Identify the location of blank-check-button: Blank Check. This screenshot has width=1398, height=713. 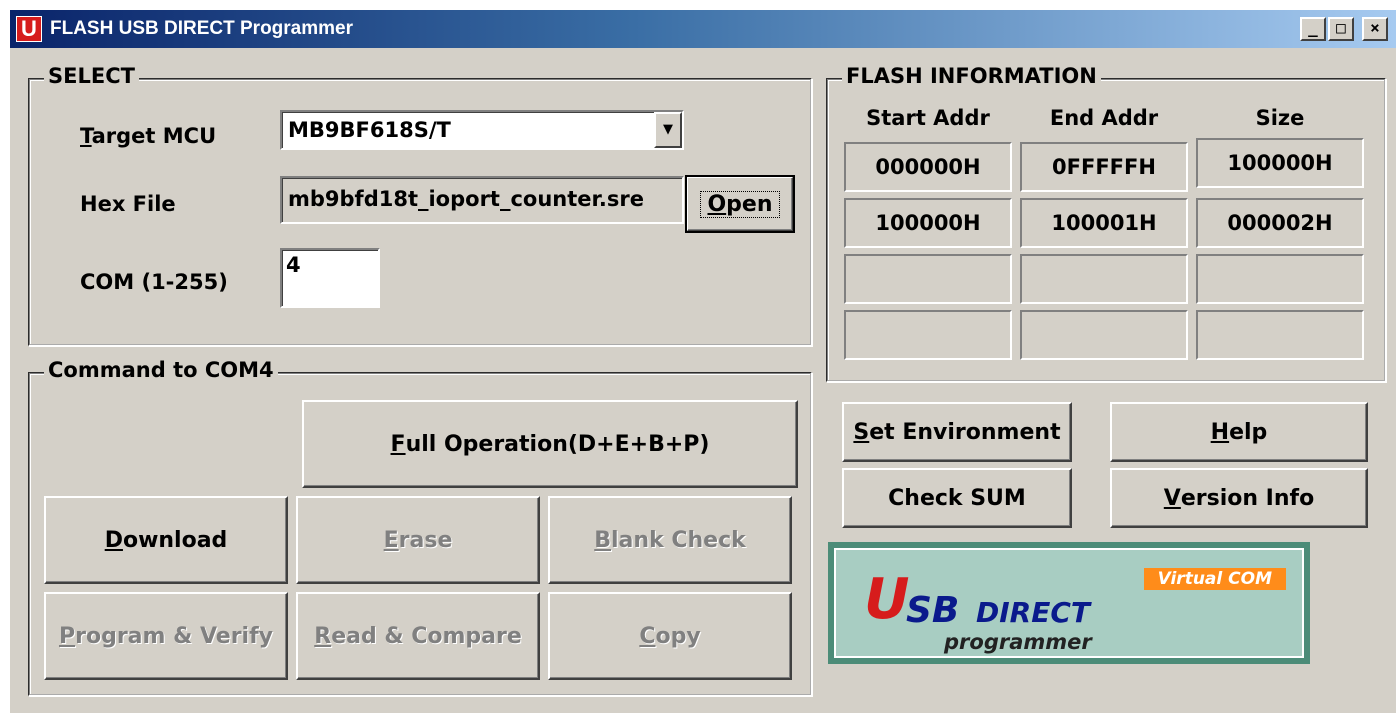
(670, 540).